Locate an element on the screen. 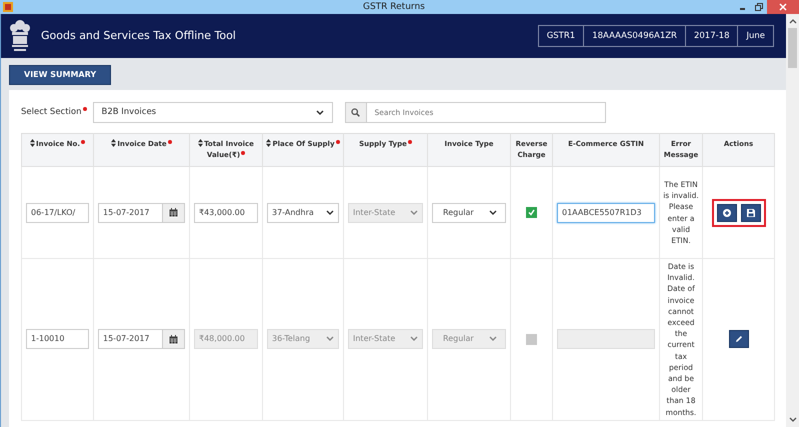 This screenshot has height=427, width=799. plus-circle-icon is located at coordinates (726, 212).